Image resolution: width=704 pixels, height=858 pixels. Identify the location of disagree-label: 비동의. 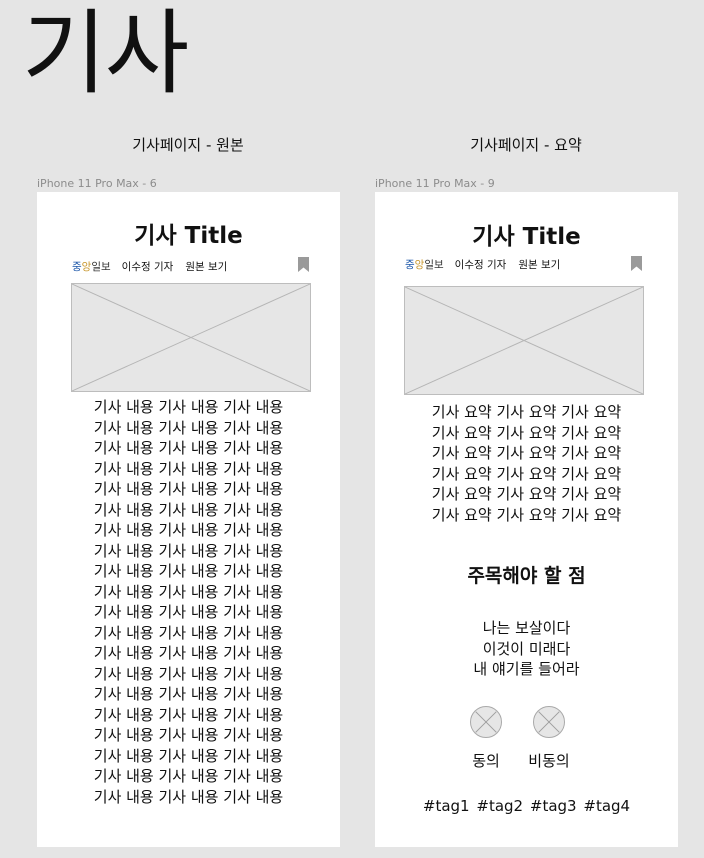
(549, 760).